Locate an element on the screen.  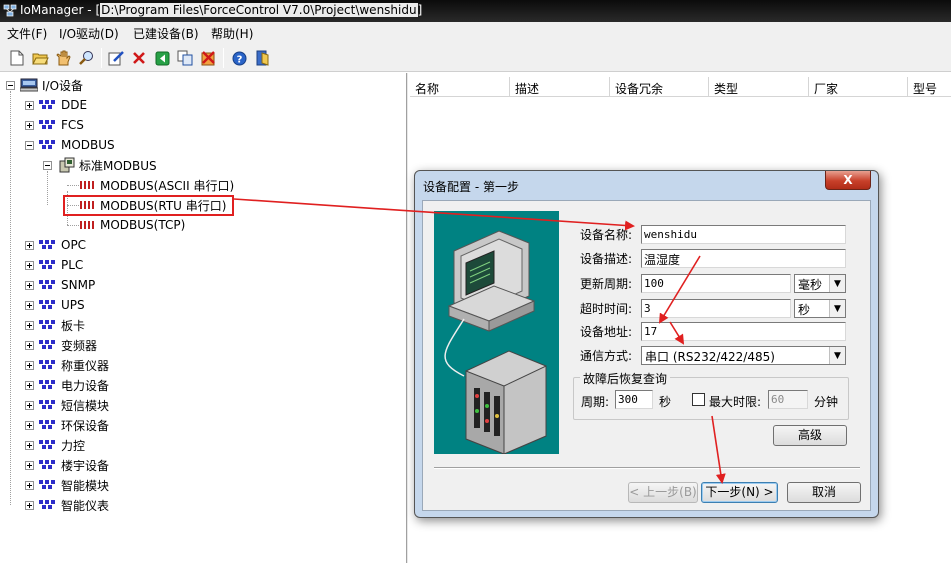
recovery-group-title: 故障后恢复查询 is located at coordinates (625, 378).